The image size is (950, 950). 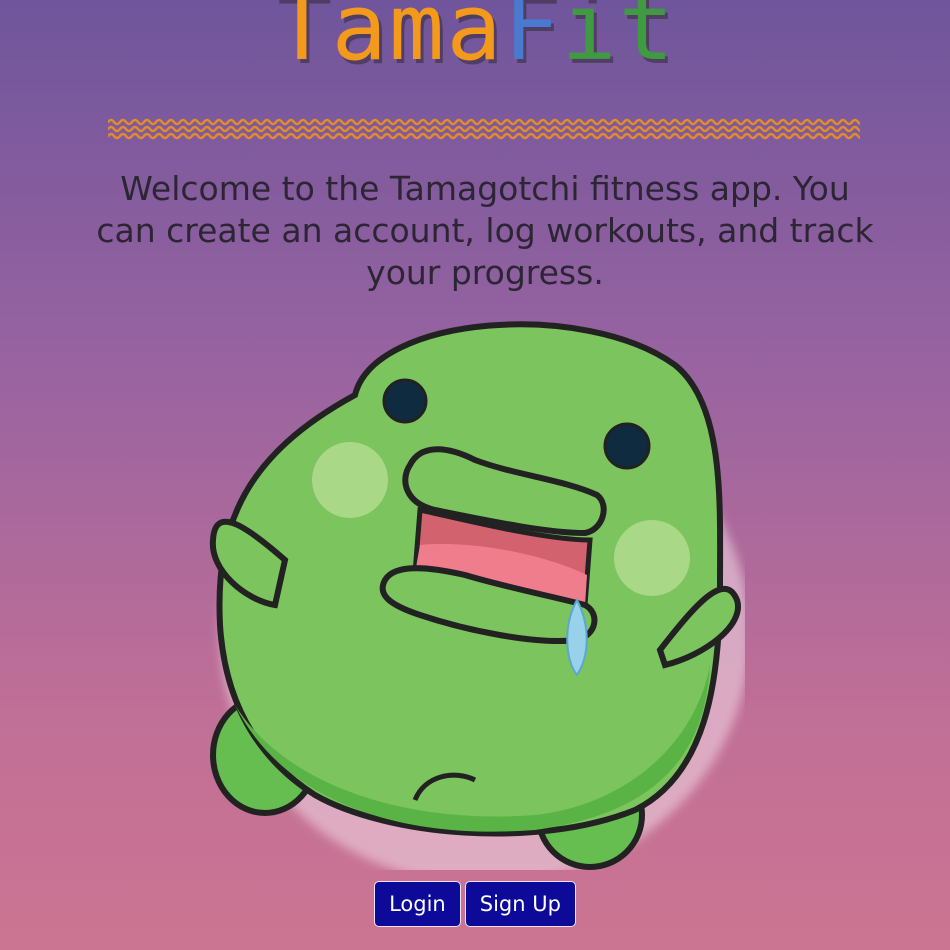 I want to click on mascot-left-cheek, so click(x=350, y=480).